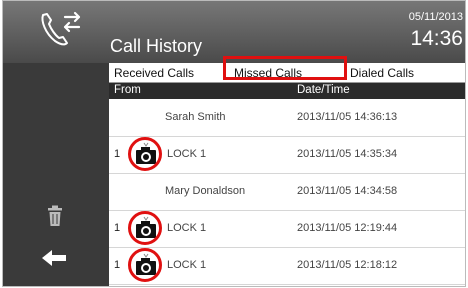 The height and width of the screenshot is (288, 468). I want to click on list-item: 1 LOCK 1 2013/11/05 14:35:34, so click(287, 155).